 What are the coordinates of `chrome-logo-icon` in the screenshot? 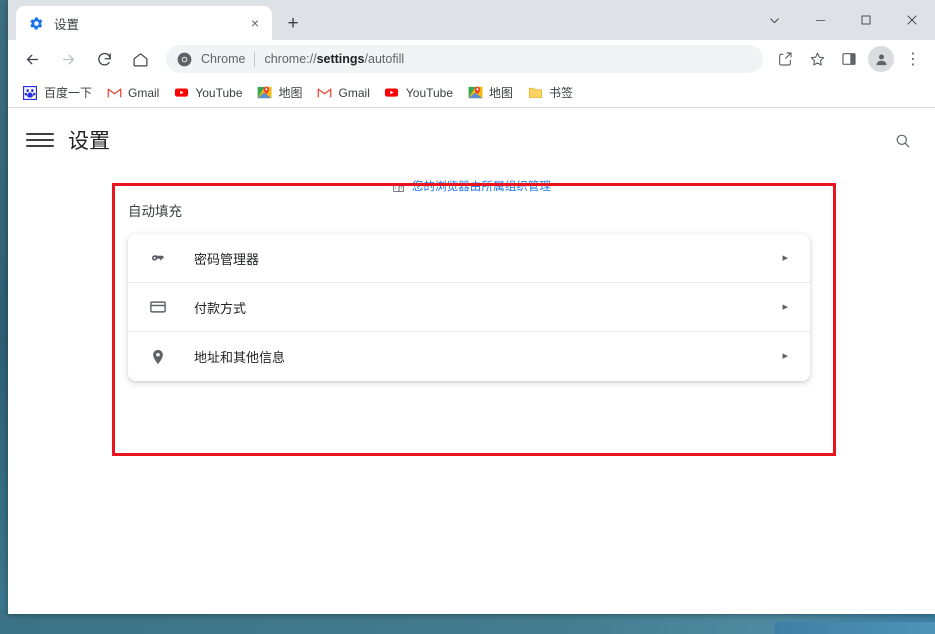 It's located at (184, 59).